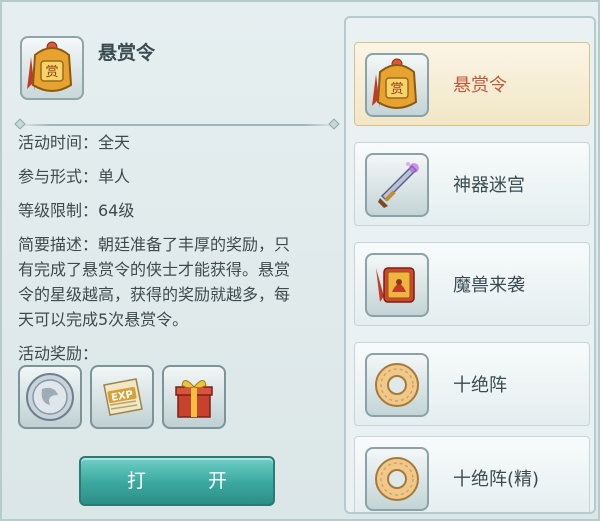 This screenshot has height=521, width=600. I want to click on section-divider, so click(177, 124).